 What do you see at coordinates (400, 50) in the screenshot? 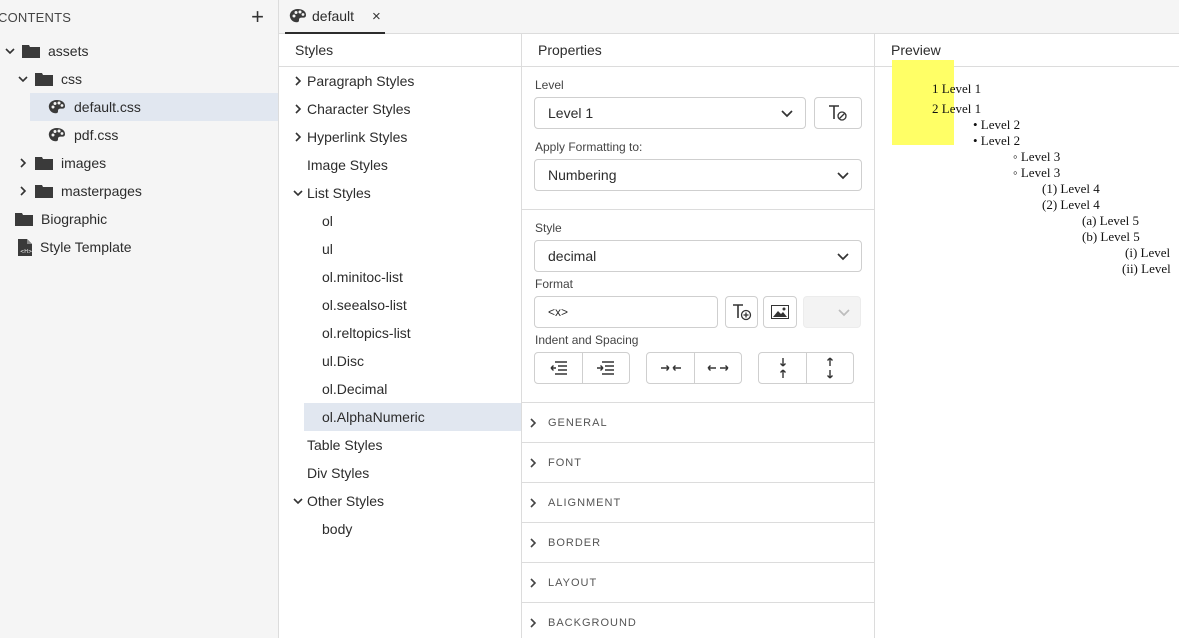
I see `styles-header: Styles` at bounding box center [400, 50].